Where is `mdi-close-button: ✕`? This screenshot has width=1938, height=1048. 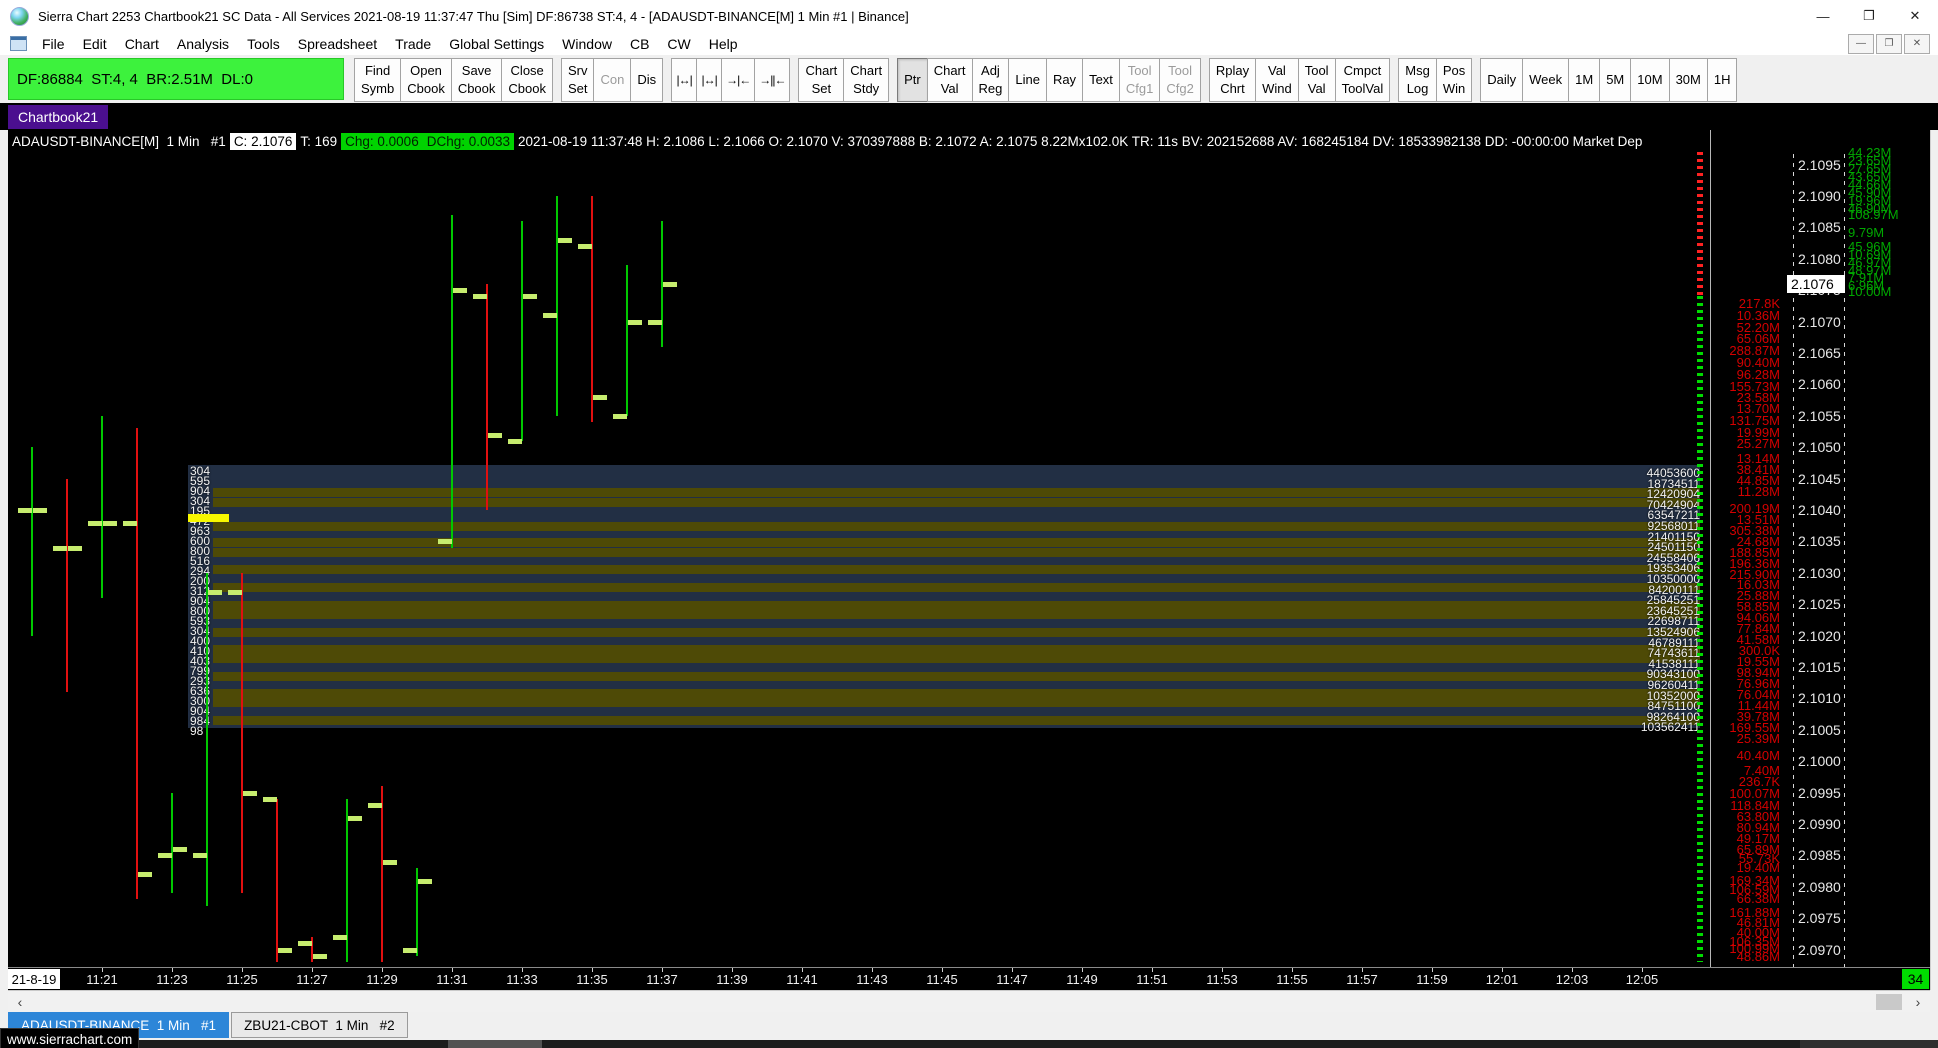
mdi-close-button: ✕ is located at coordinates (1917, 43).